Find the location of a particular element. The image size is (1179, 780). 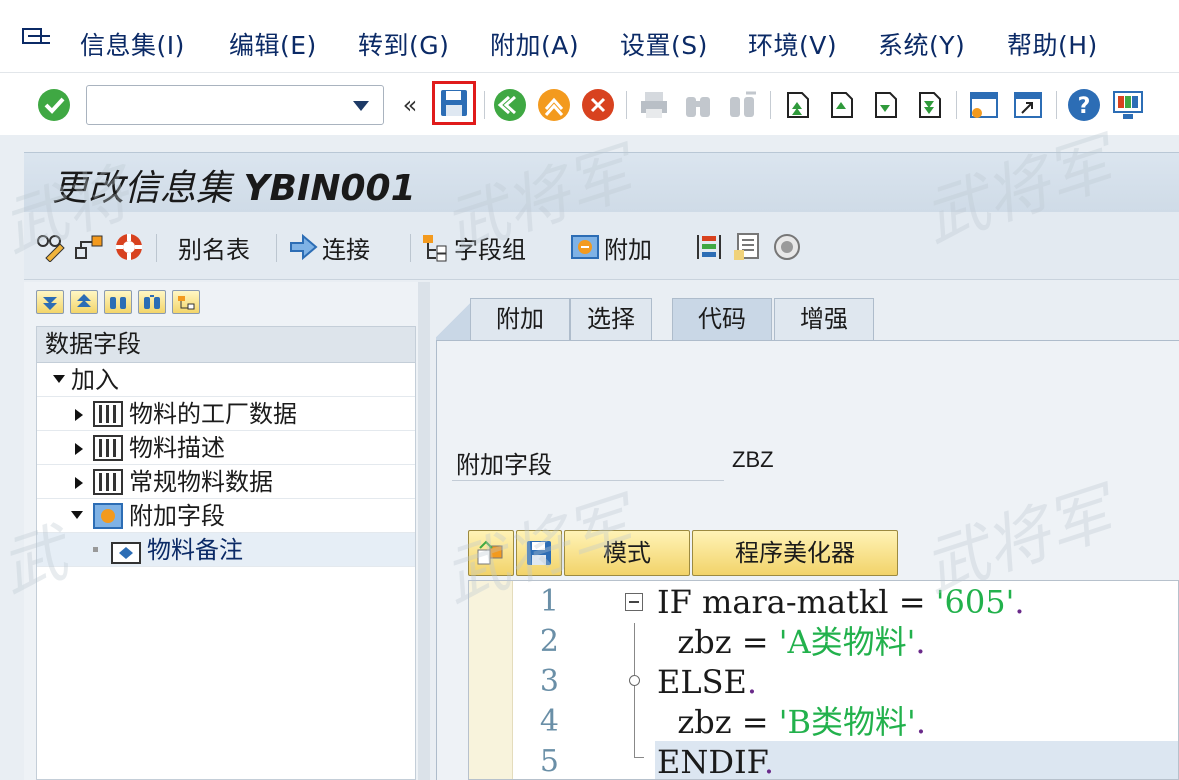

alias-table-button: 别名表 is located at coordinates (214, 248).